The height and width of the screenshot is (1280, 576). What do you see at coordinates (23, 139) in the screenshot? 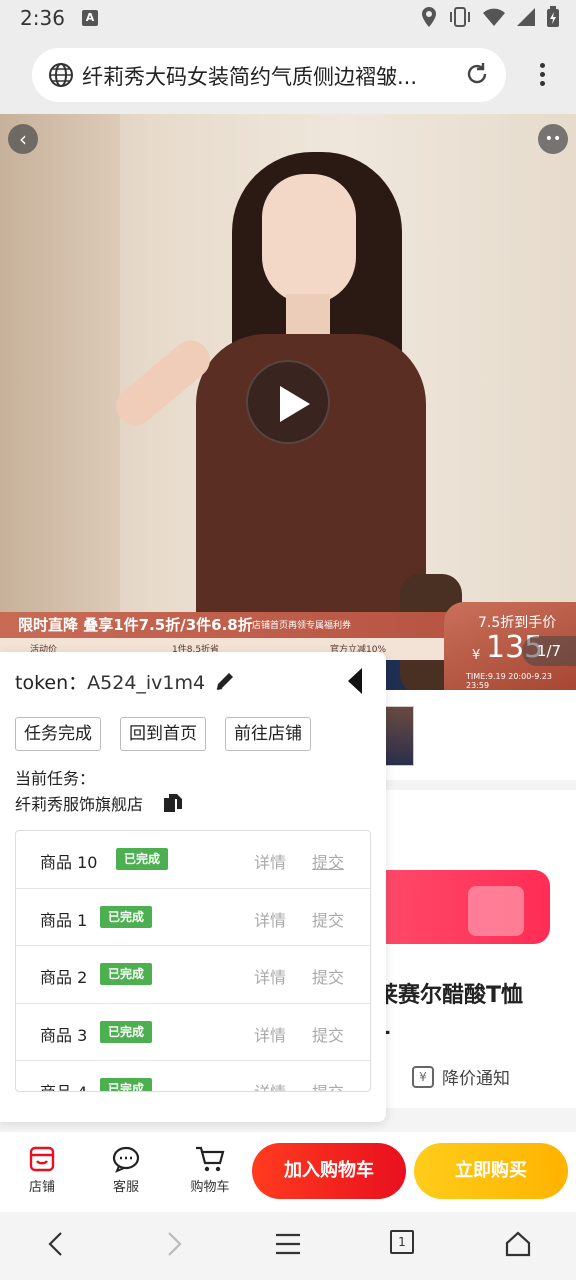
I see `back-icon: ‹` at bounding box center [23, 139].